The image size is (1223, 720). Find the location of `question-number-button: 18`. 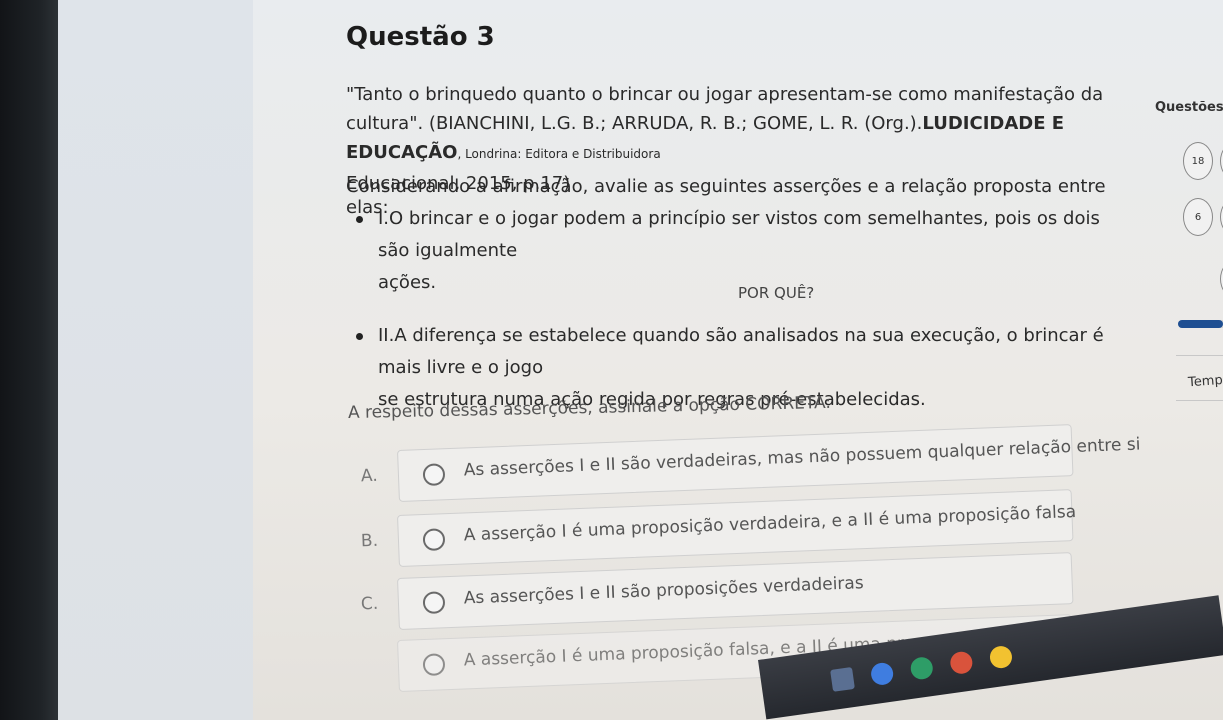

question-number-button: 18 is located at coordinates (1198, 161).